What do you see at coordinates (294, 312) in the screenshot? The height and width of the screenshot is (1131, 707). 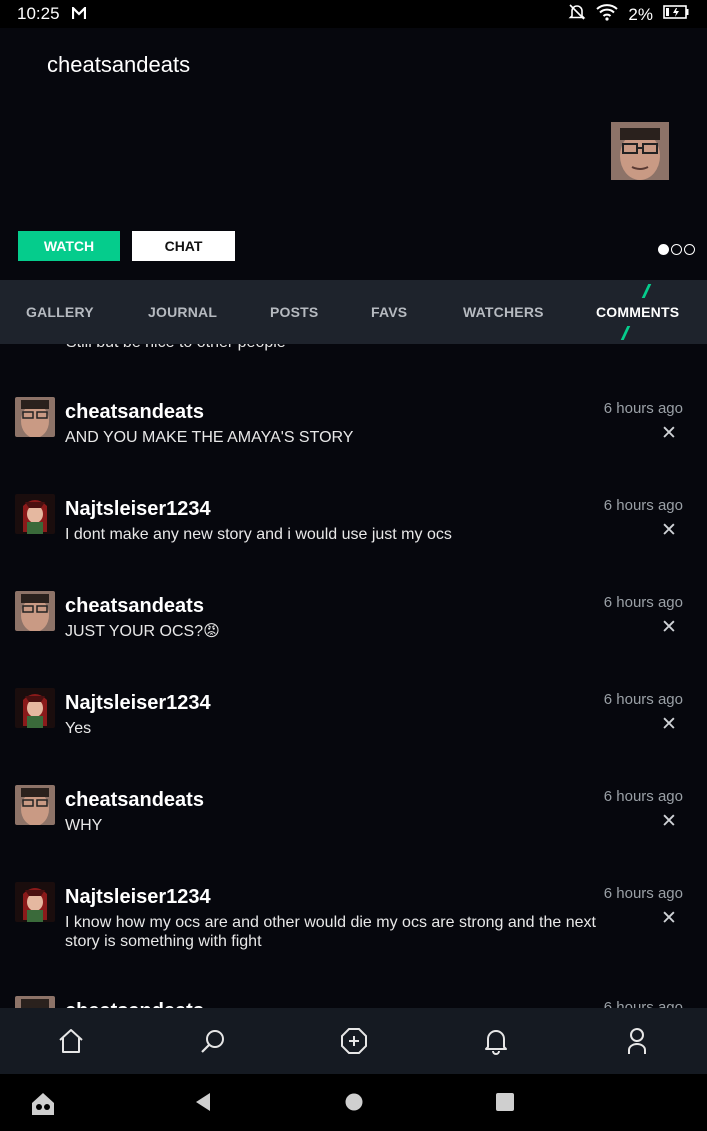 I see `tab-posts: POSTS` at bounding box center [294, 312].